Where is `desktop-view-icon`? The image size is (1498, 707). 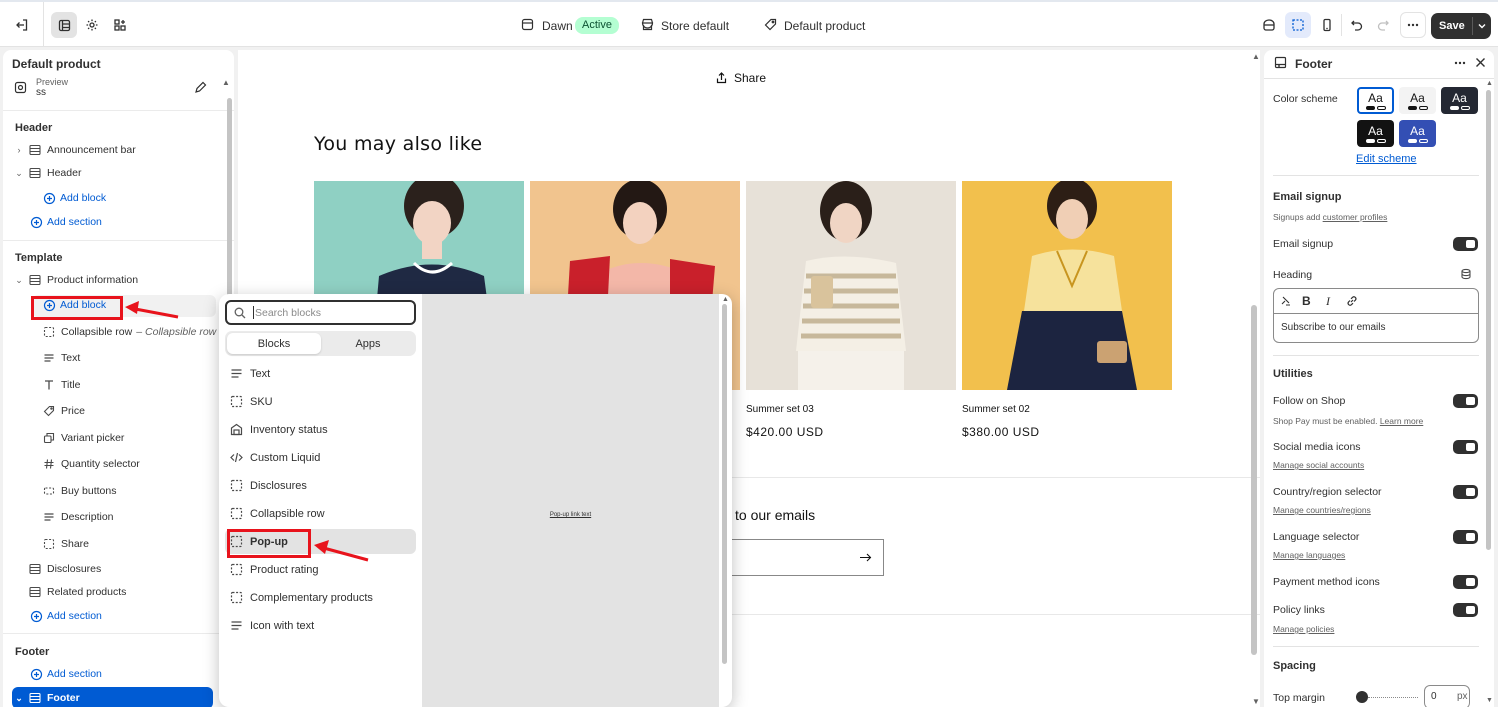 desktop-view-icon is located at coordinates (1298, 25).